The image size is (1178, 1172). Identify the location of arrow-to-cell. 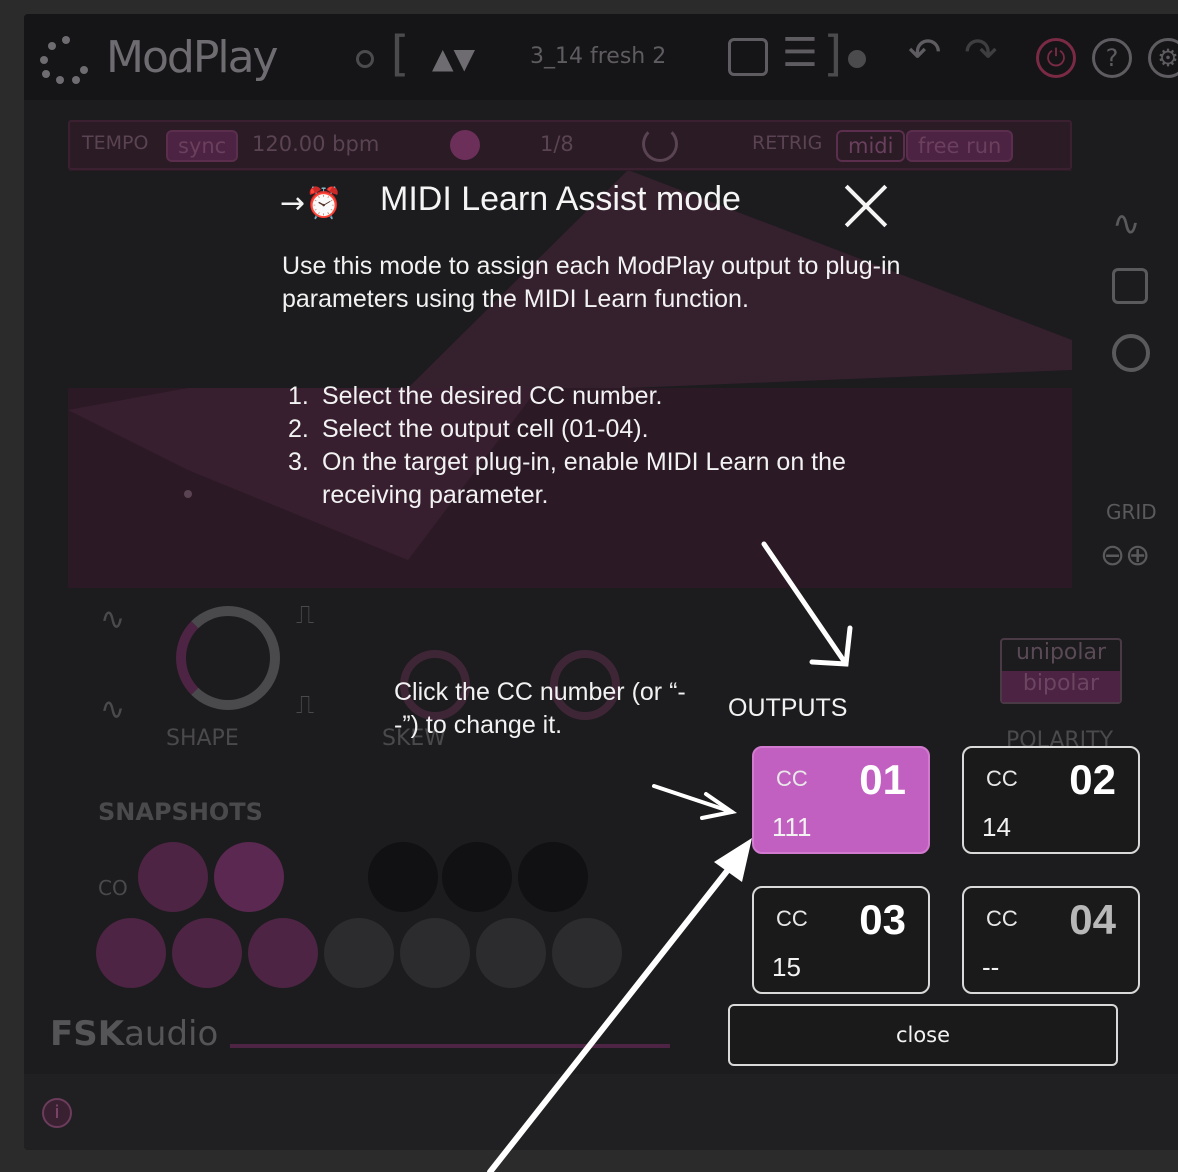
(693, 799).